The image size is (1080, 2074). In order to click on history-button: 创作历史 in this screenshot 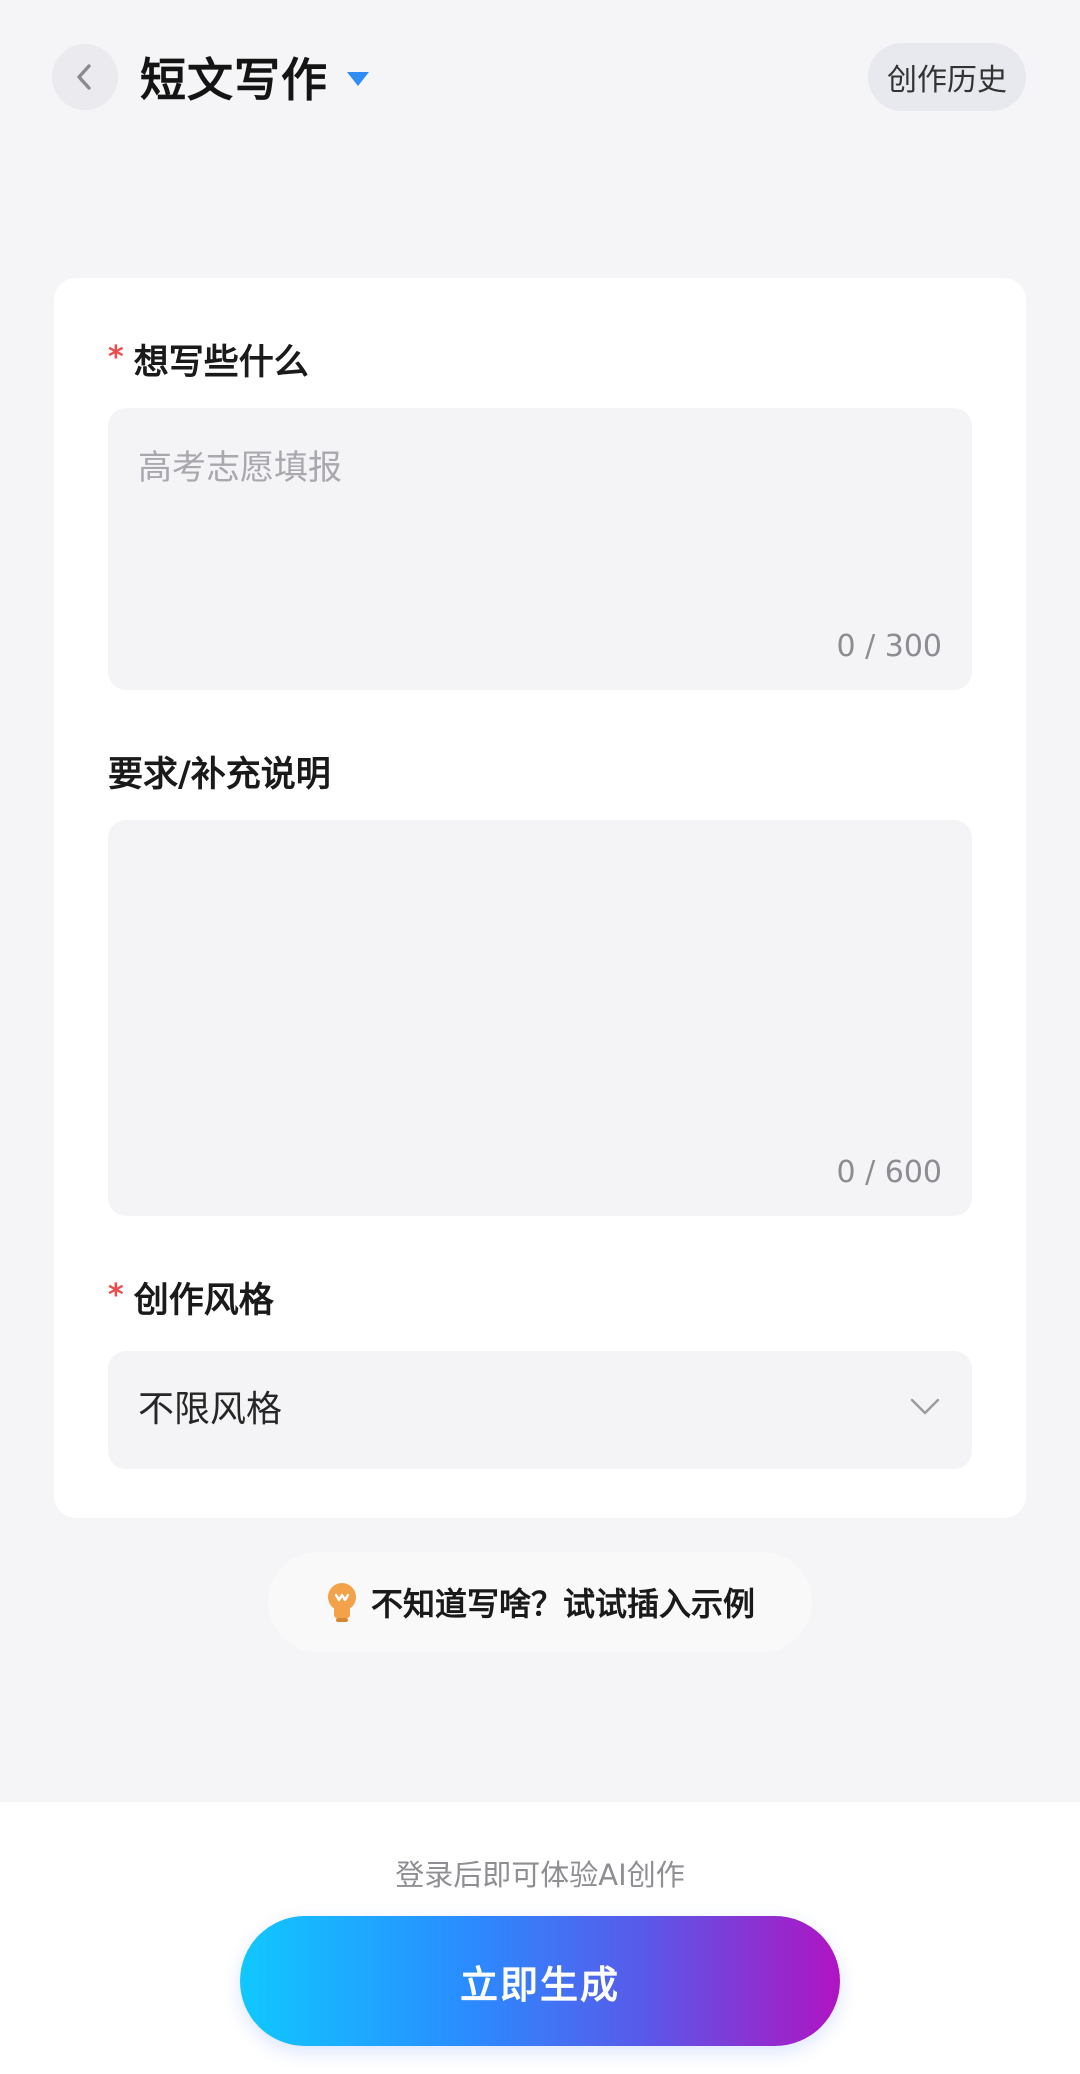, I will do `click(947, 77)`.